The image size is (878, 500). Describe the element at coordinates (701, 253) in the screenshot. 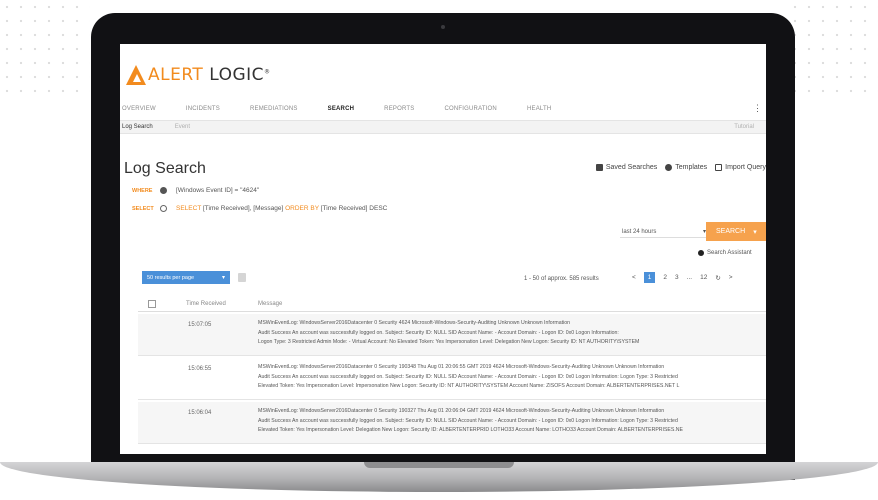

I see `assistant-icon` at that location.